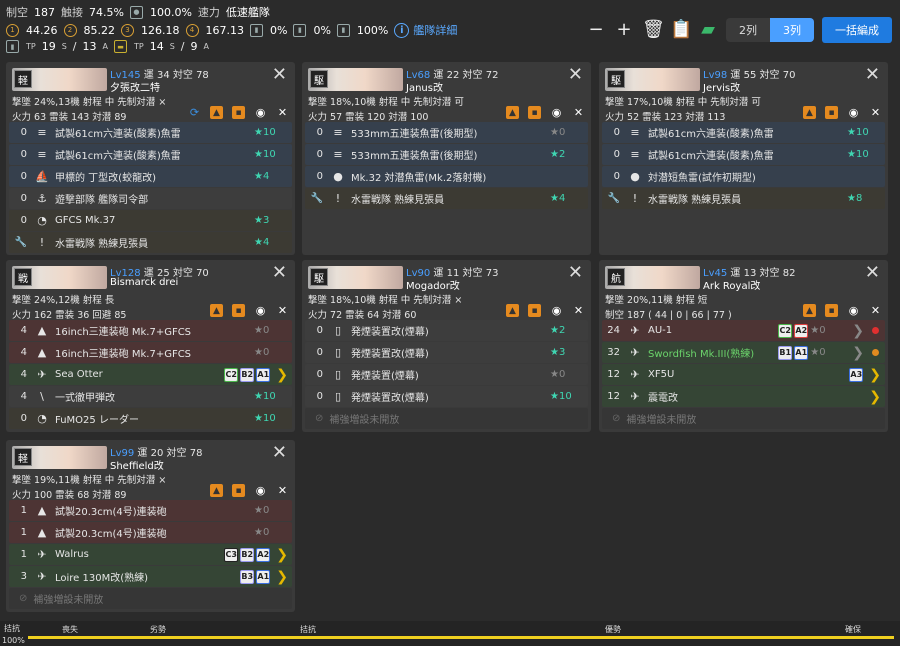  What do you see at coordinates (743, 198) in the screenshot?
I see `equipment-slot: 🔧! 水雷戦隊 熟練見張員 ★8` at bounding box center [743, 198].